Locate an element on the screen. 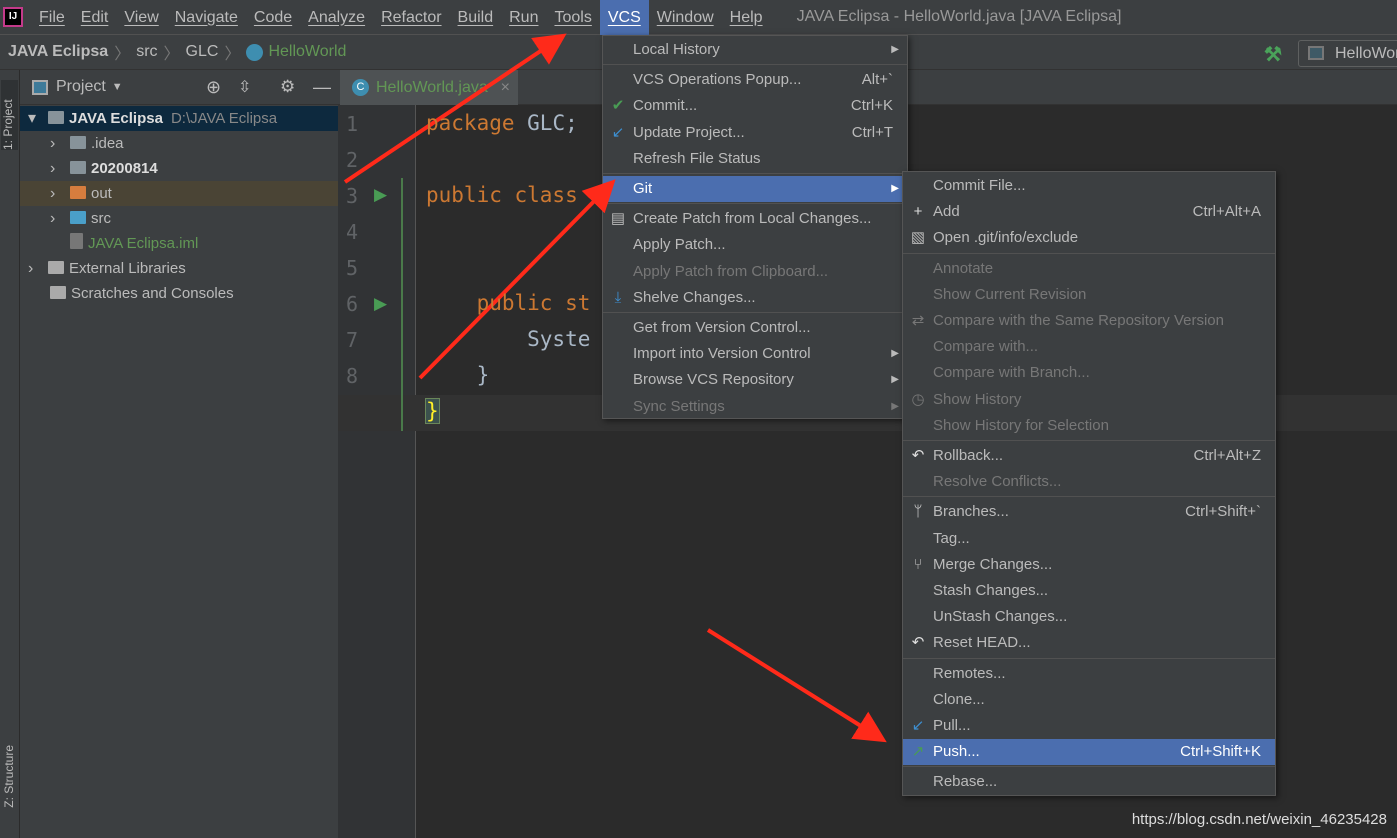 This screenshot has width=1397, height=838. keyword: public st is located at coordinates (508, 303).